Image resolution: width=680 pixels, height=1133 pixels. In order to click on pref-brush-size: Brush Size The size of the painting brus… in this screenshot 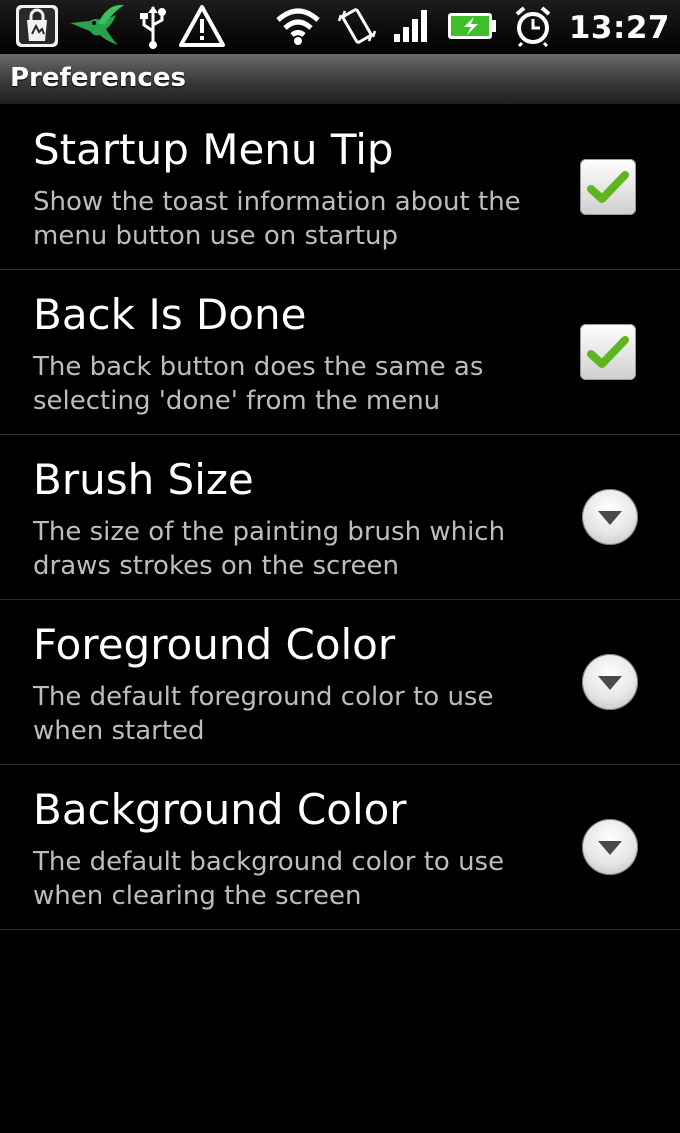, I will do `click(340, 517)`.